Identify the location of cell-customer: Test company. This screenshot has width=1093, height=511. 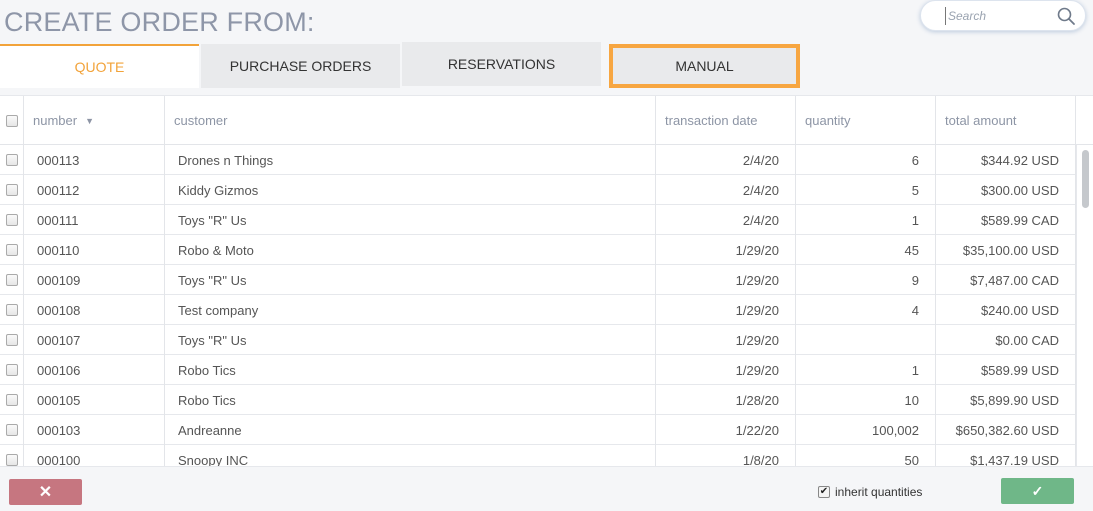
(410, 310).